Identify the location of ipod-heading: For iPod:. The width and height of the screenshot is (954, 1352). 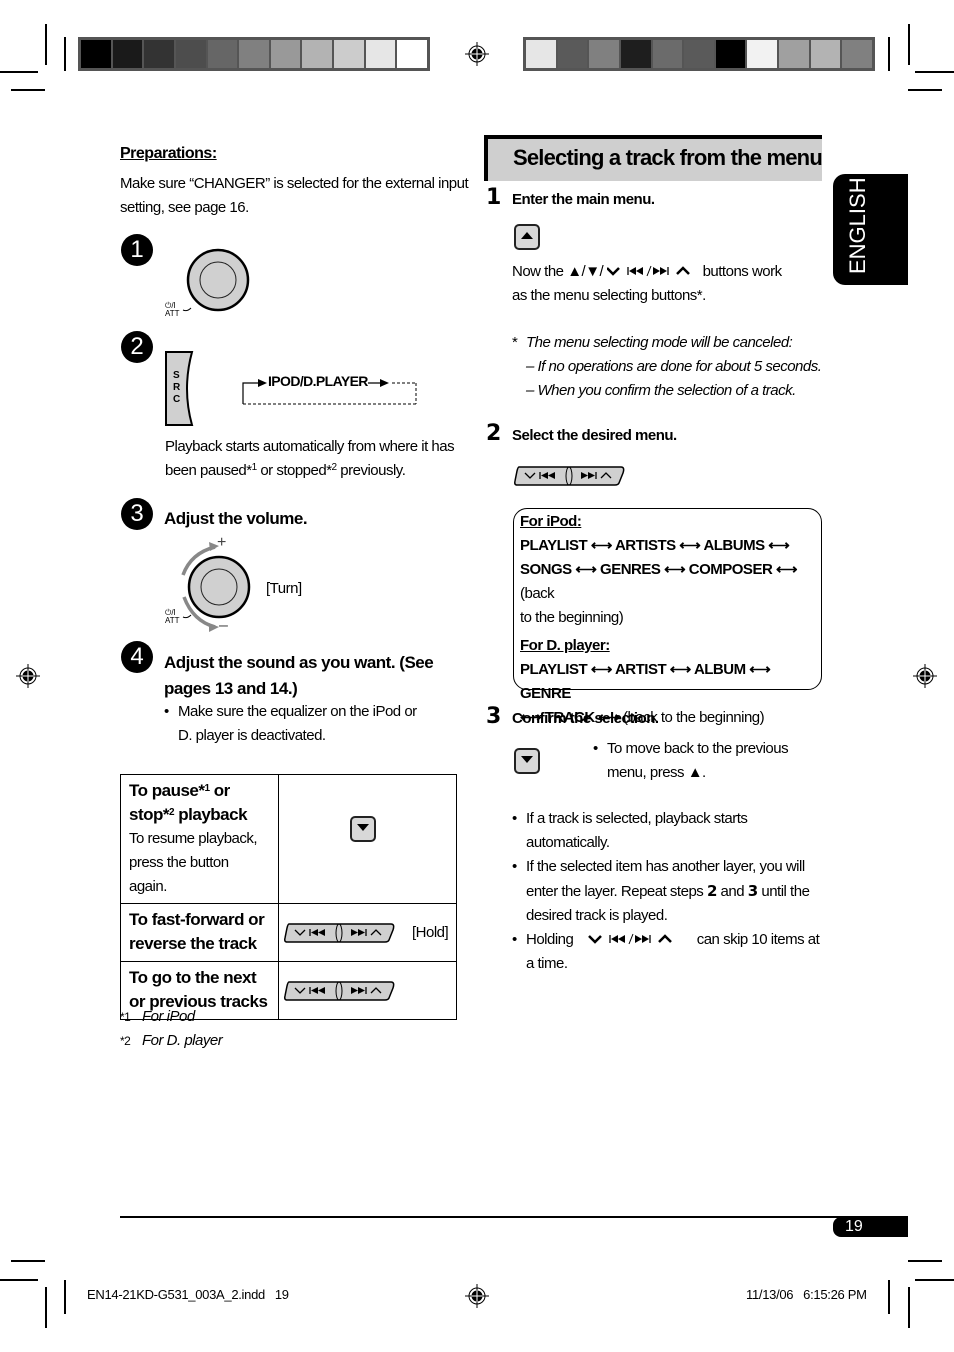
(551, 521).